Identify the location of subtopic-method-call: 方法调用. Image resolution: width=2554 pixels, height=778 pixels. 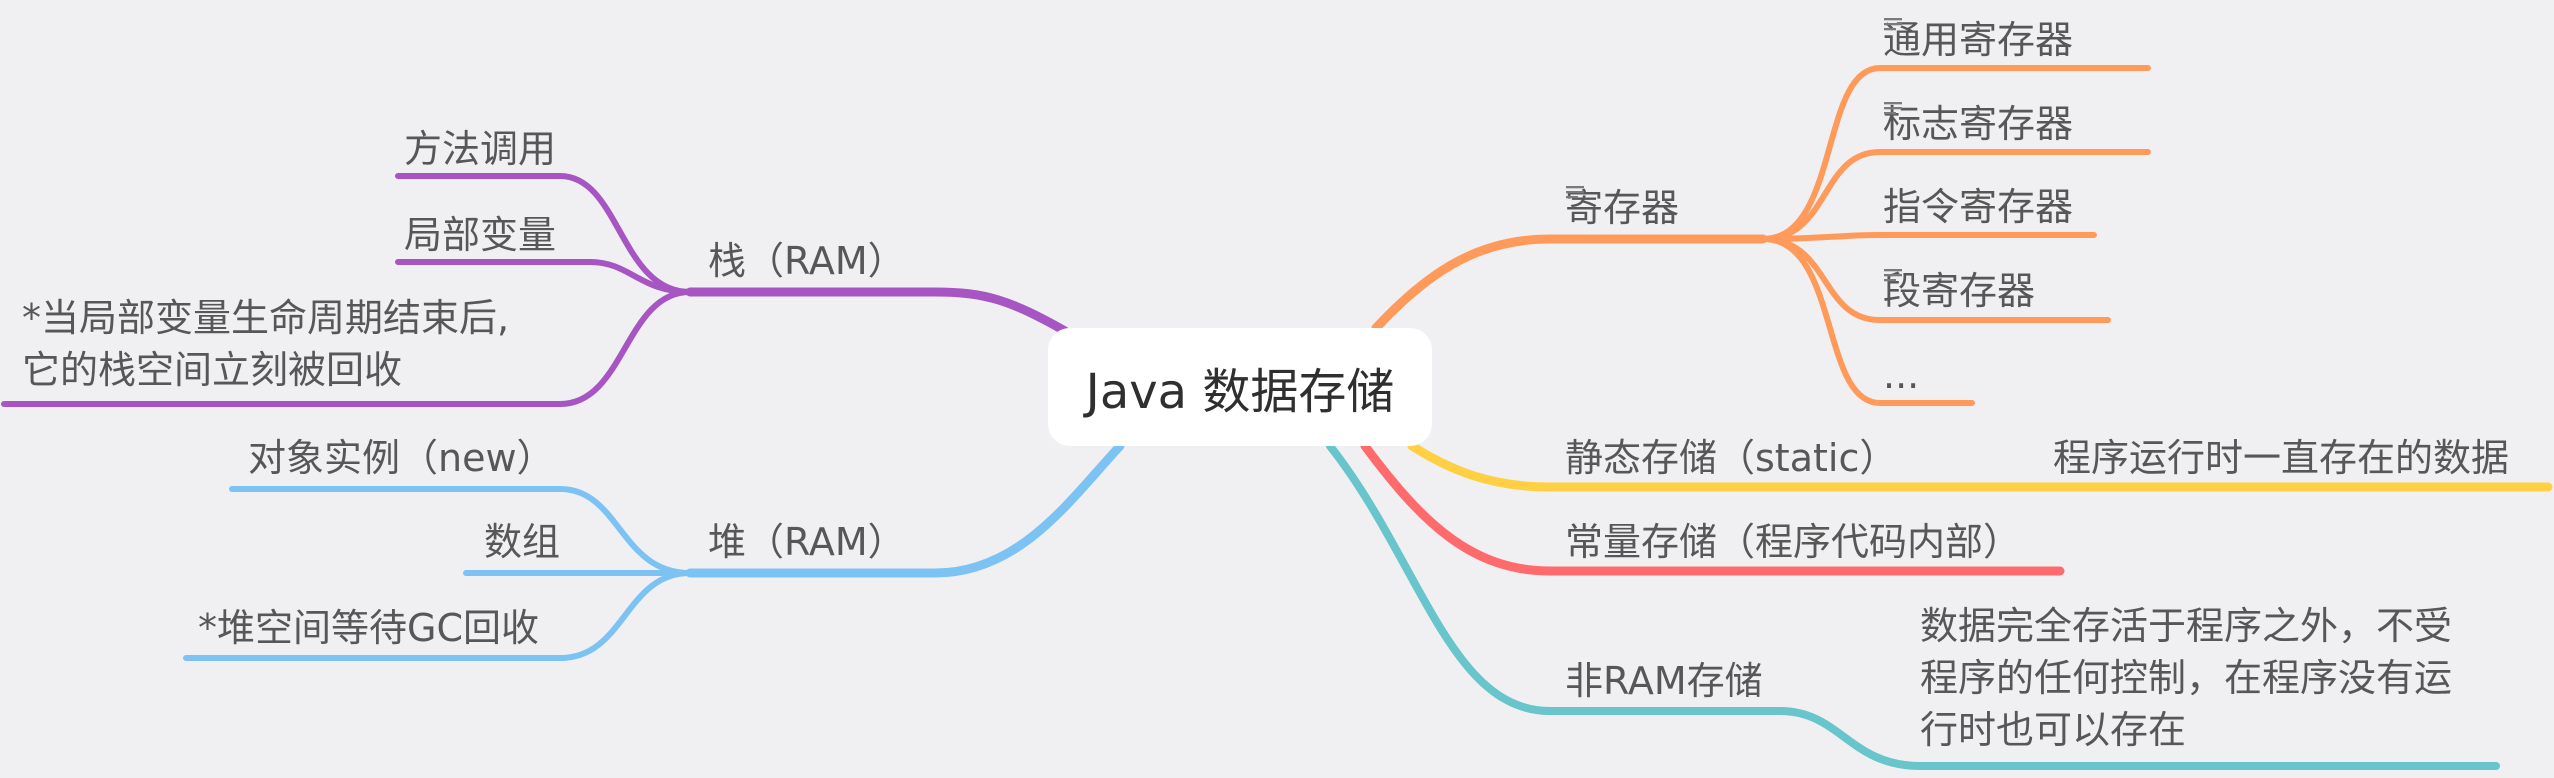
(480, 149).